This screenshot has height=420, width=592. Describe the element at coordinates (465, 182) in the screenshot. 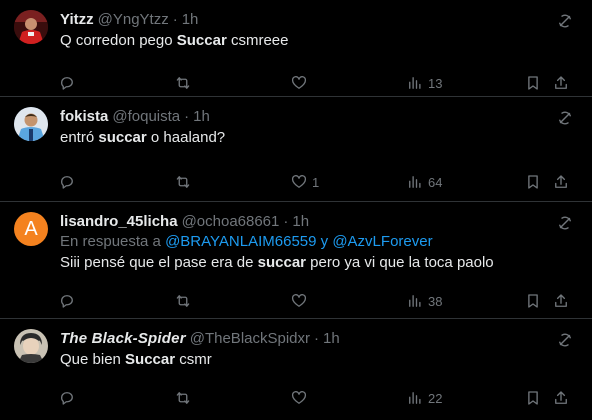

I see `views-button: 64` at that location.